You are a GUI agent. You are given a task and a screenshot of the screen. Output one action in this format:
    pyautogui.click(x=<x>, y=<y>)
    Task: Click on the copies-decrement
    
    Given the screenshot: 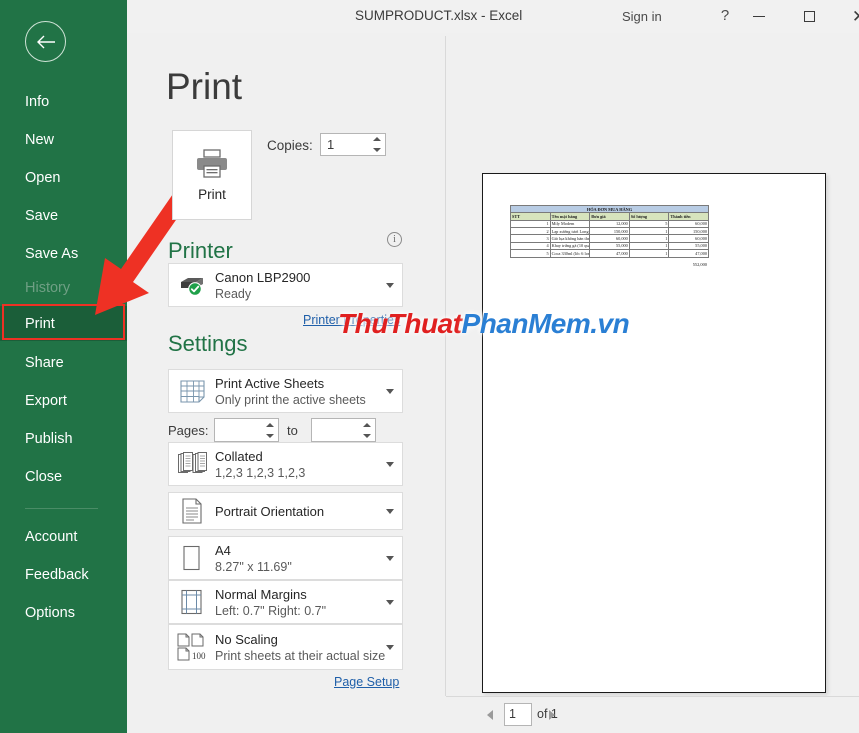 What is the action you would take?
    pyautogui.click(x=376, y=150)
    